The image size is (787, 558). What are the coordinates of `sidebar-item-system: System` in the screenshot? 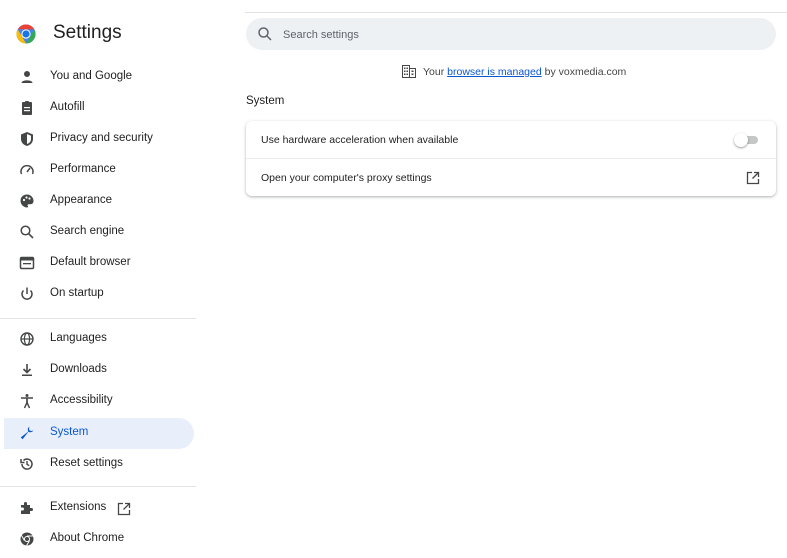 It's located at (99, 433).